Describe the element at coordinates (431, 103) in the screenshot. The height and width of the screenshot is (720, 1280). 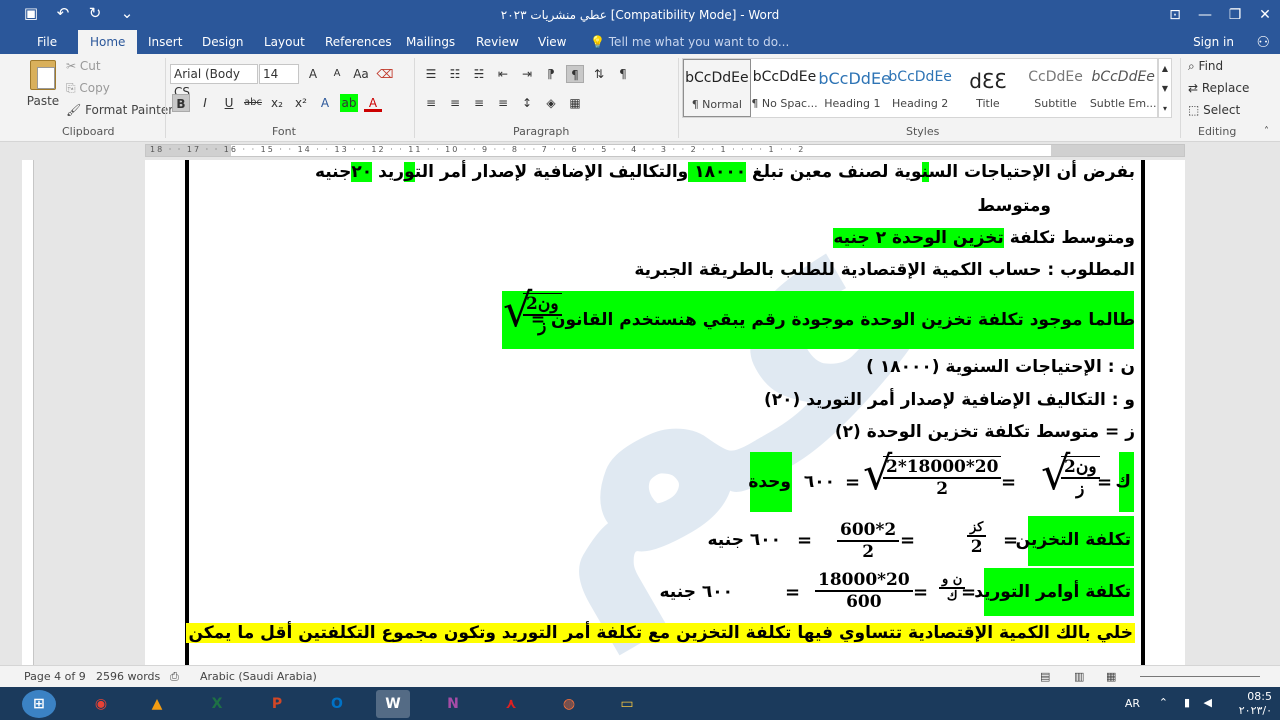
I see `align-left-icon: ≡` at that location.